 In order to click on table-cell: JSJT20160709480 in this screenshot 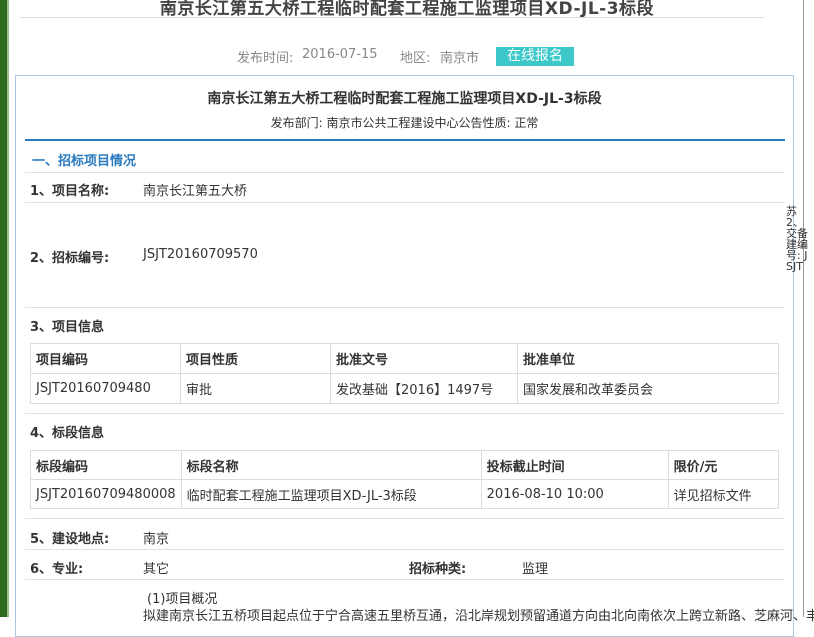, I will do `click(105, 388)`.